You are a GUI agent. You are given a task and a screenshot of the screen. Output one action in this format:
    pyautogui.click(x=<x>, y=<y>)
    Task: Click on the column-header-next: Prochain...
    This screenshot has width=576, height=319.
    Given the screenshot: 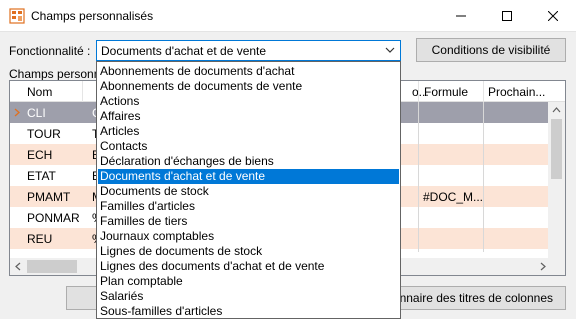 What is the action you would take?
    pyautogui.click(x=516, y=92)
    